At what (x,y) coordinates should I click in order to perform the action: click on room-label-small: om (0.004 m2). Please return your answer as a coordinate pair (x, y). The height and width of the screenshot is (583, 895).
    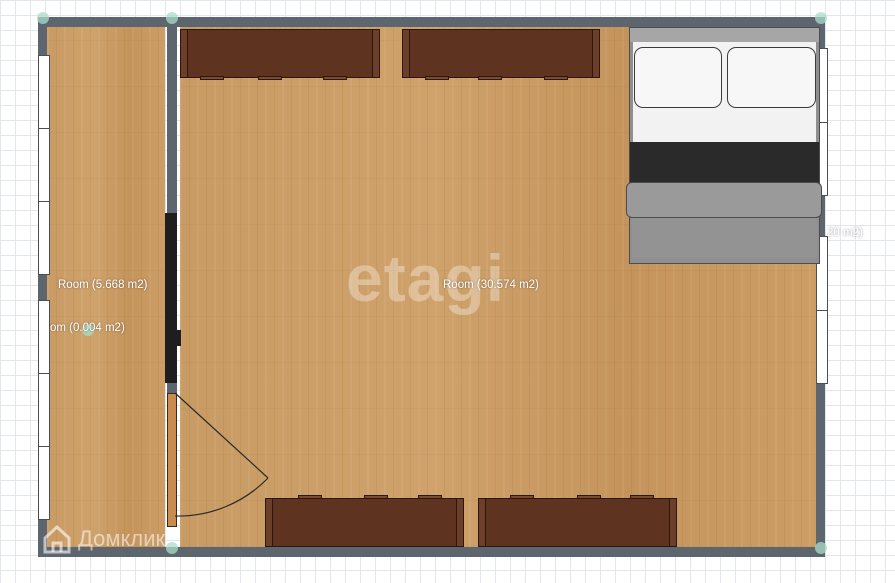
    Looking at the image, I should click on (87, 328).